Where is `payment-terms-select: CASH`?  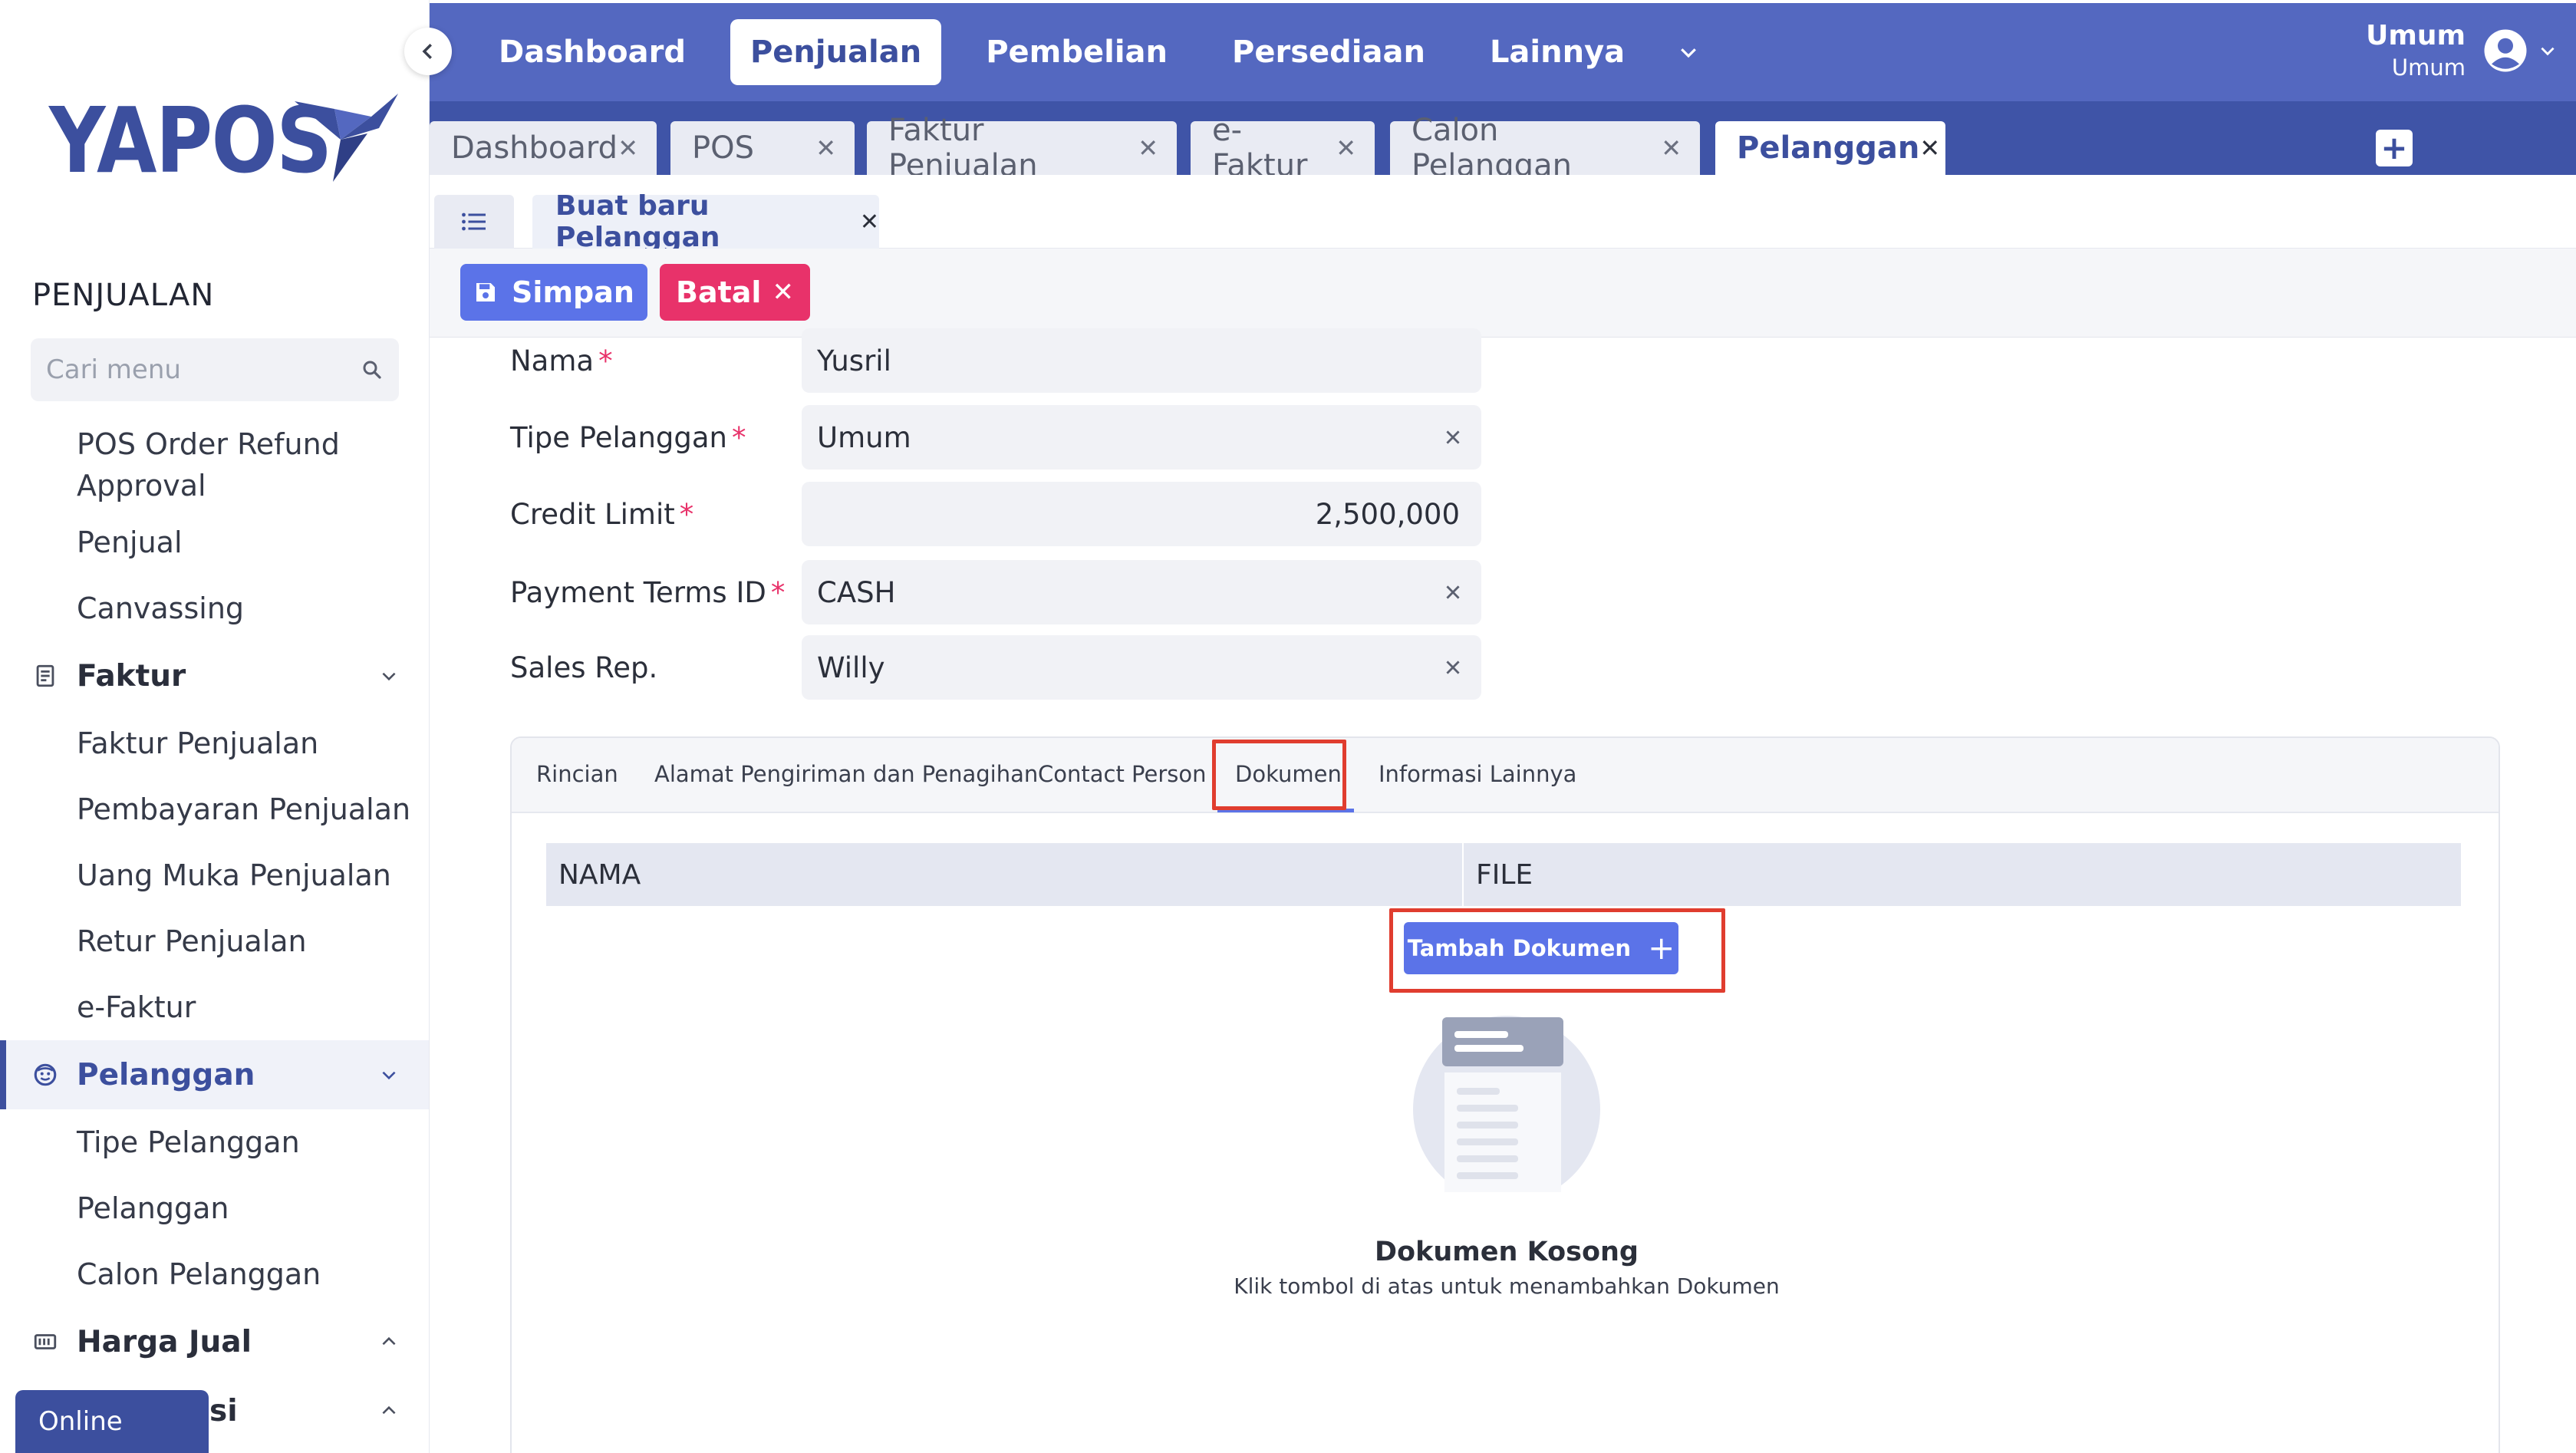
payment-terms-select: CASH is located at coordinates (1141, 592).